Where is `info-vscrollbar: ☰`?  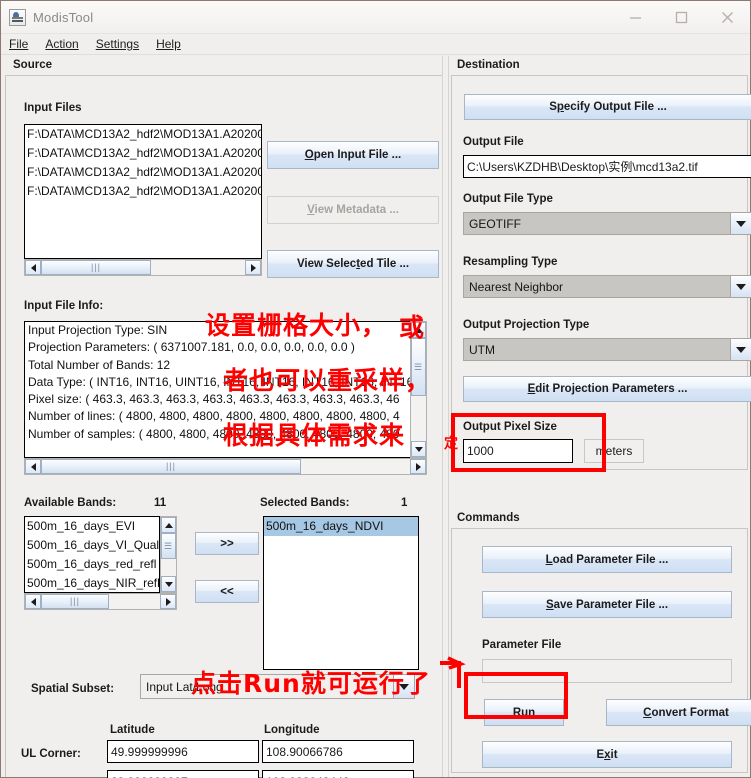
info-vscrollbar: ☰ is located at coordinates (418, 389).